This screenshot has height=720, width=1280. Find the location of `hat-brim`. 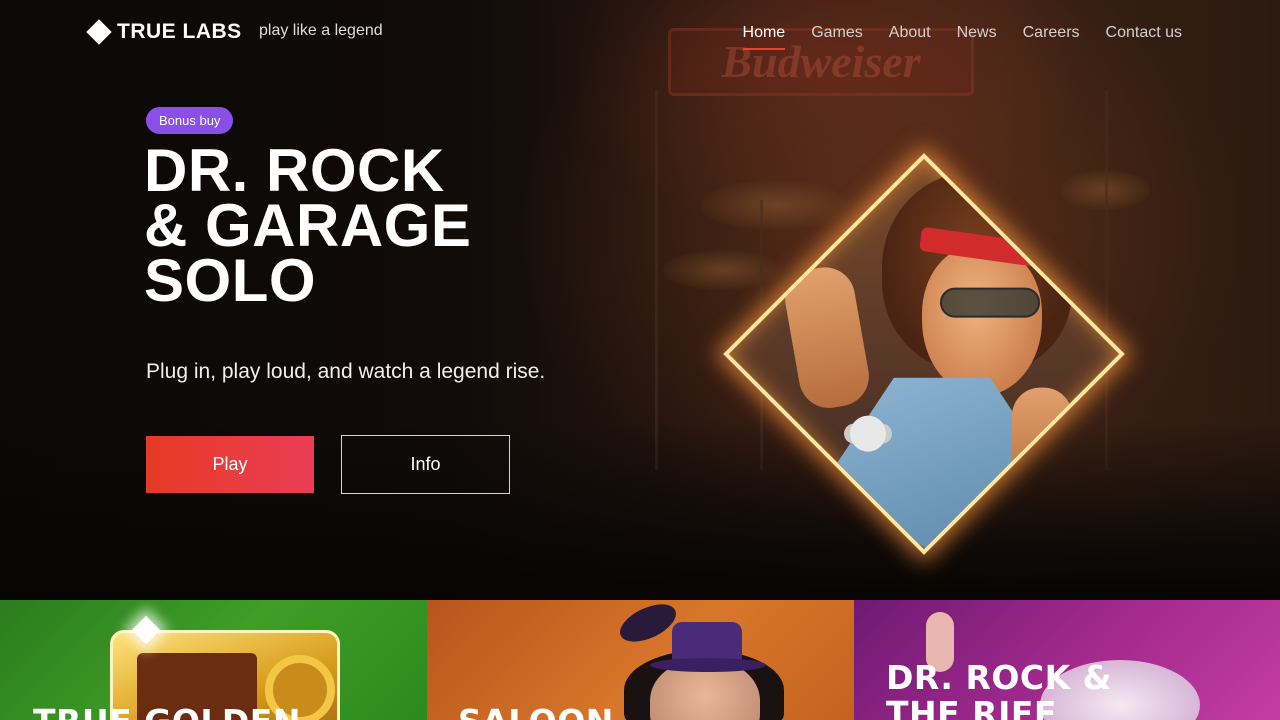

hat-brim is located at coordinates (708, 665).